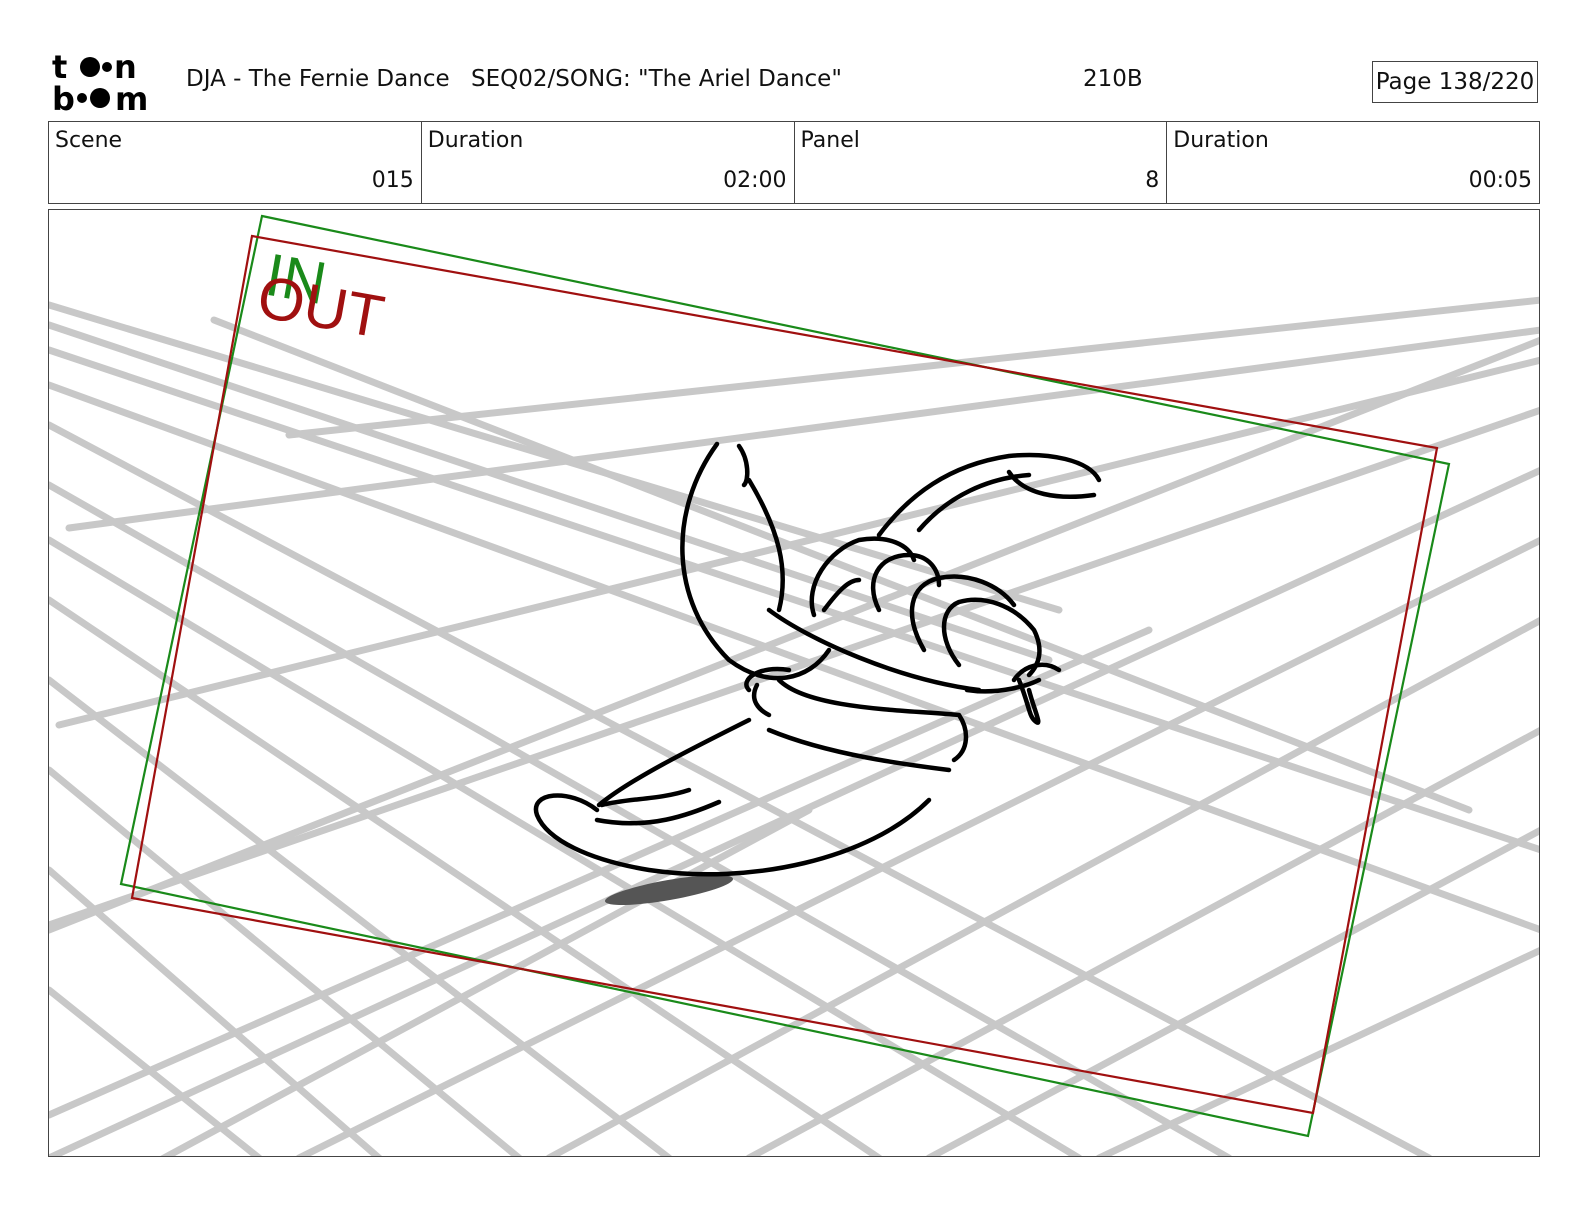  What do you see at coordinates (656, 79) in the screenshot?
I see `sequence-title: SEQ02/SONG: "The Ariel Dance"` at bounding box center [656, 79].